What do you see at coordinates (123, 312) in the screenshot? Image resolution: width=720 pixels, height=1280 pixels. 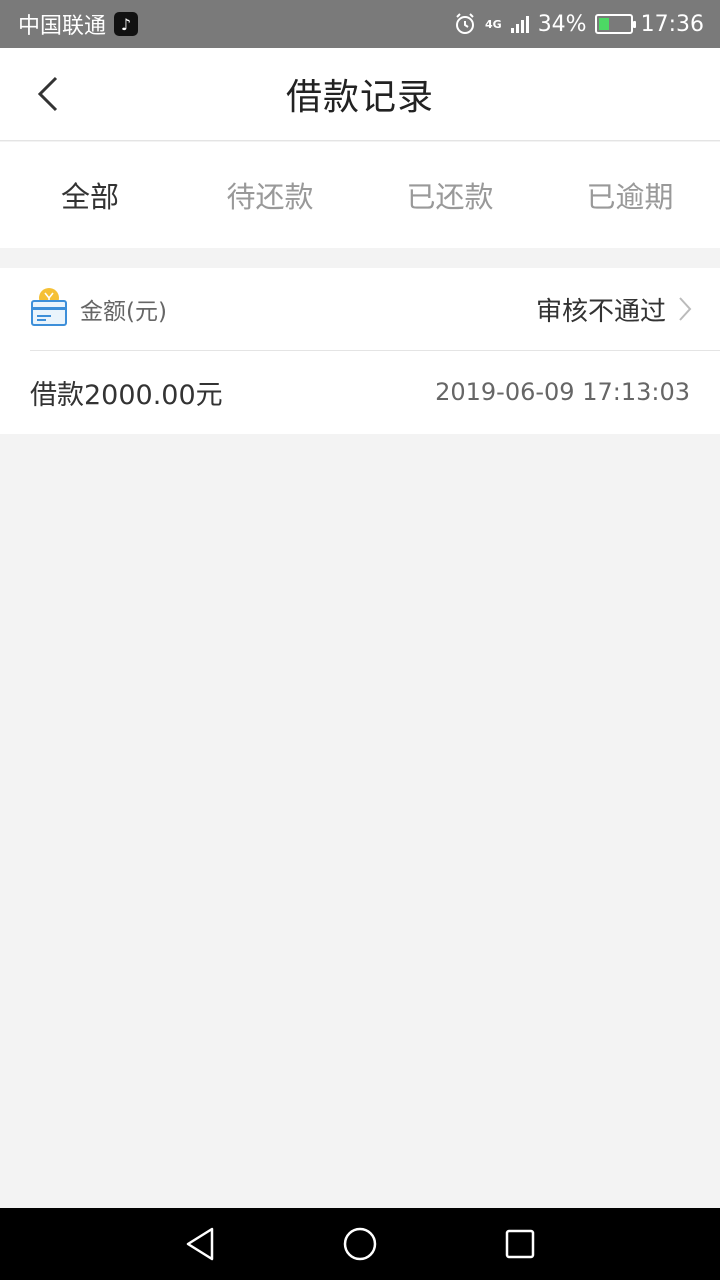 I see `amount-label: 金额(元)` at bounding box center [123, 312].